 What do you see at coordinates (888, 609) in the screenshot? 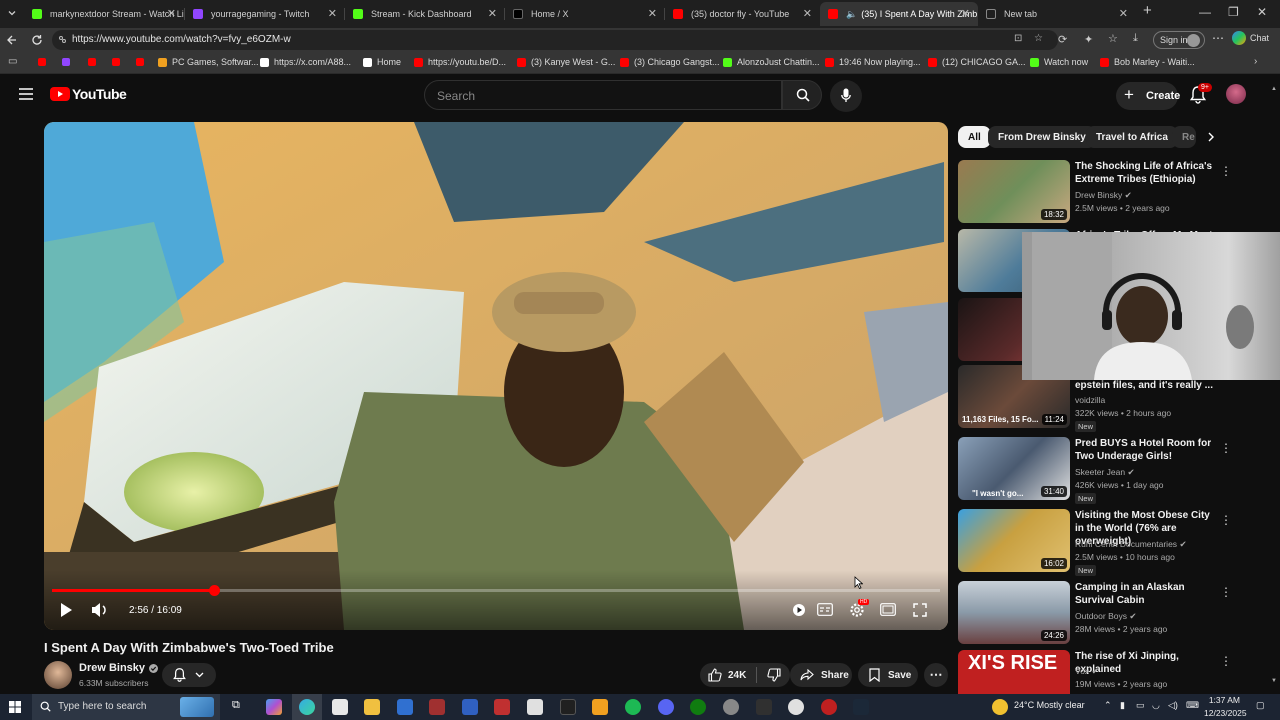
I see `miniplayer-button` at bounding box center [888, 609].